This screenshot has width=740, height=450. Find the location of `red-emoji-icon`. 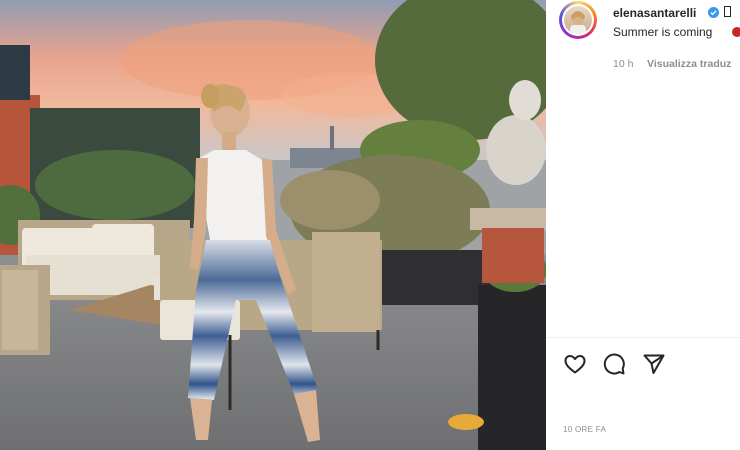

red-emoji-icon is located at coordinates (736, 32).